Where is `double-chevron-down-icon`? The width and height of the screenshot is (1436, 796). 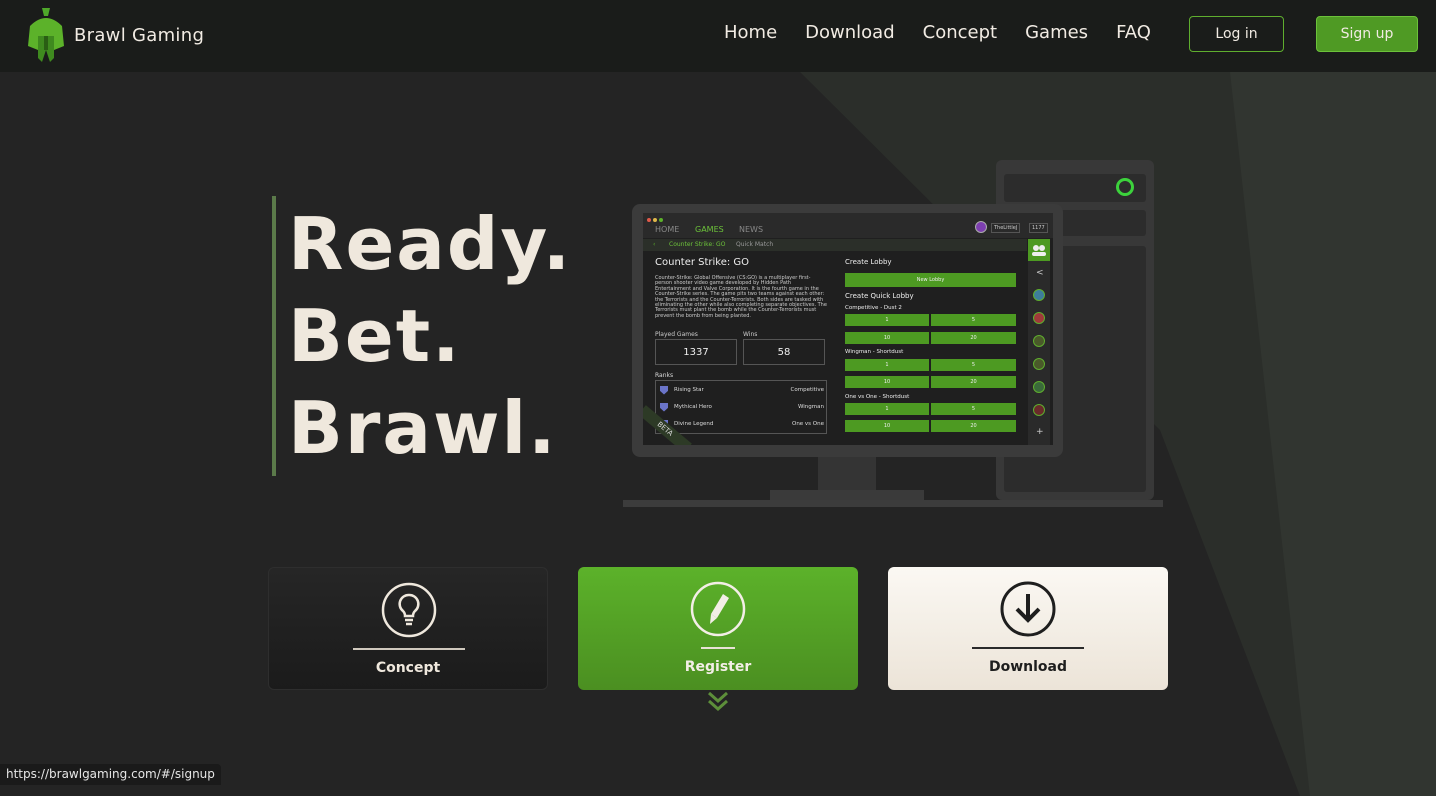 double-chevron-down-icon is located at coordinates (718, 701).